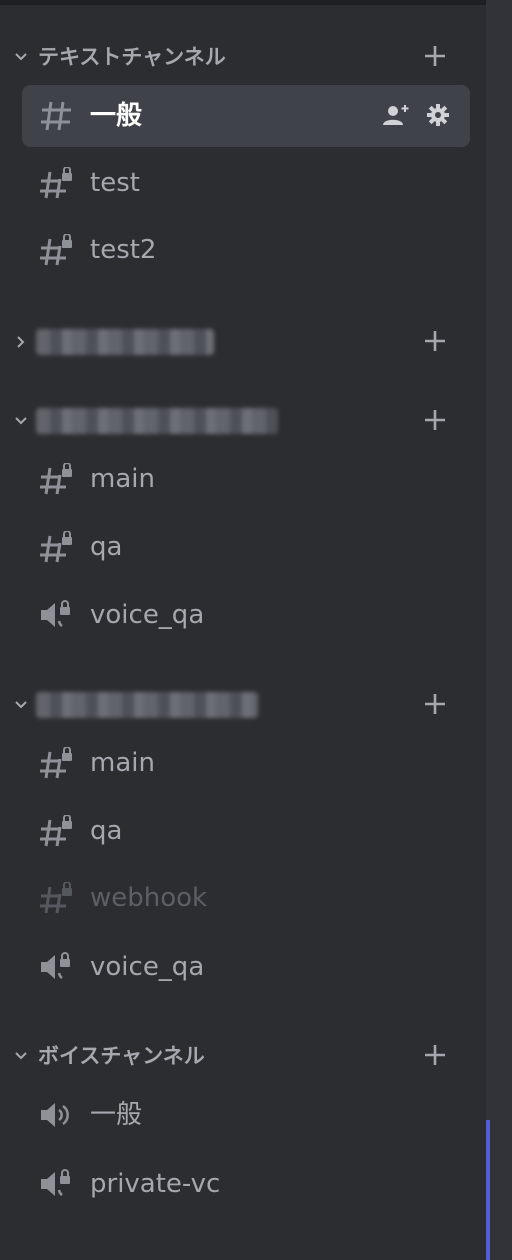 Image resolution: width=512 pixels, height=1260 pixels. Describe the element at coordinates (243, 2) in the screenshot. I see `top-divider` at that location.